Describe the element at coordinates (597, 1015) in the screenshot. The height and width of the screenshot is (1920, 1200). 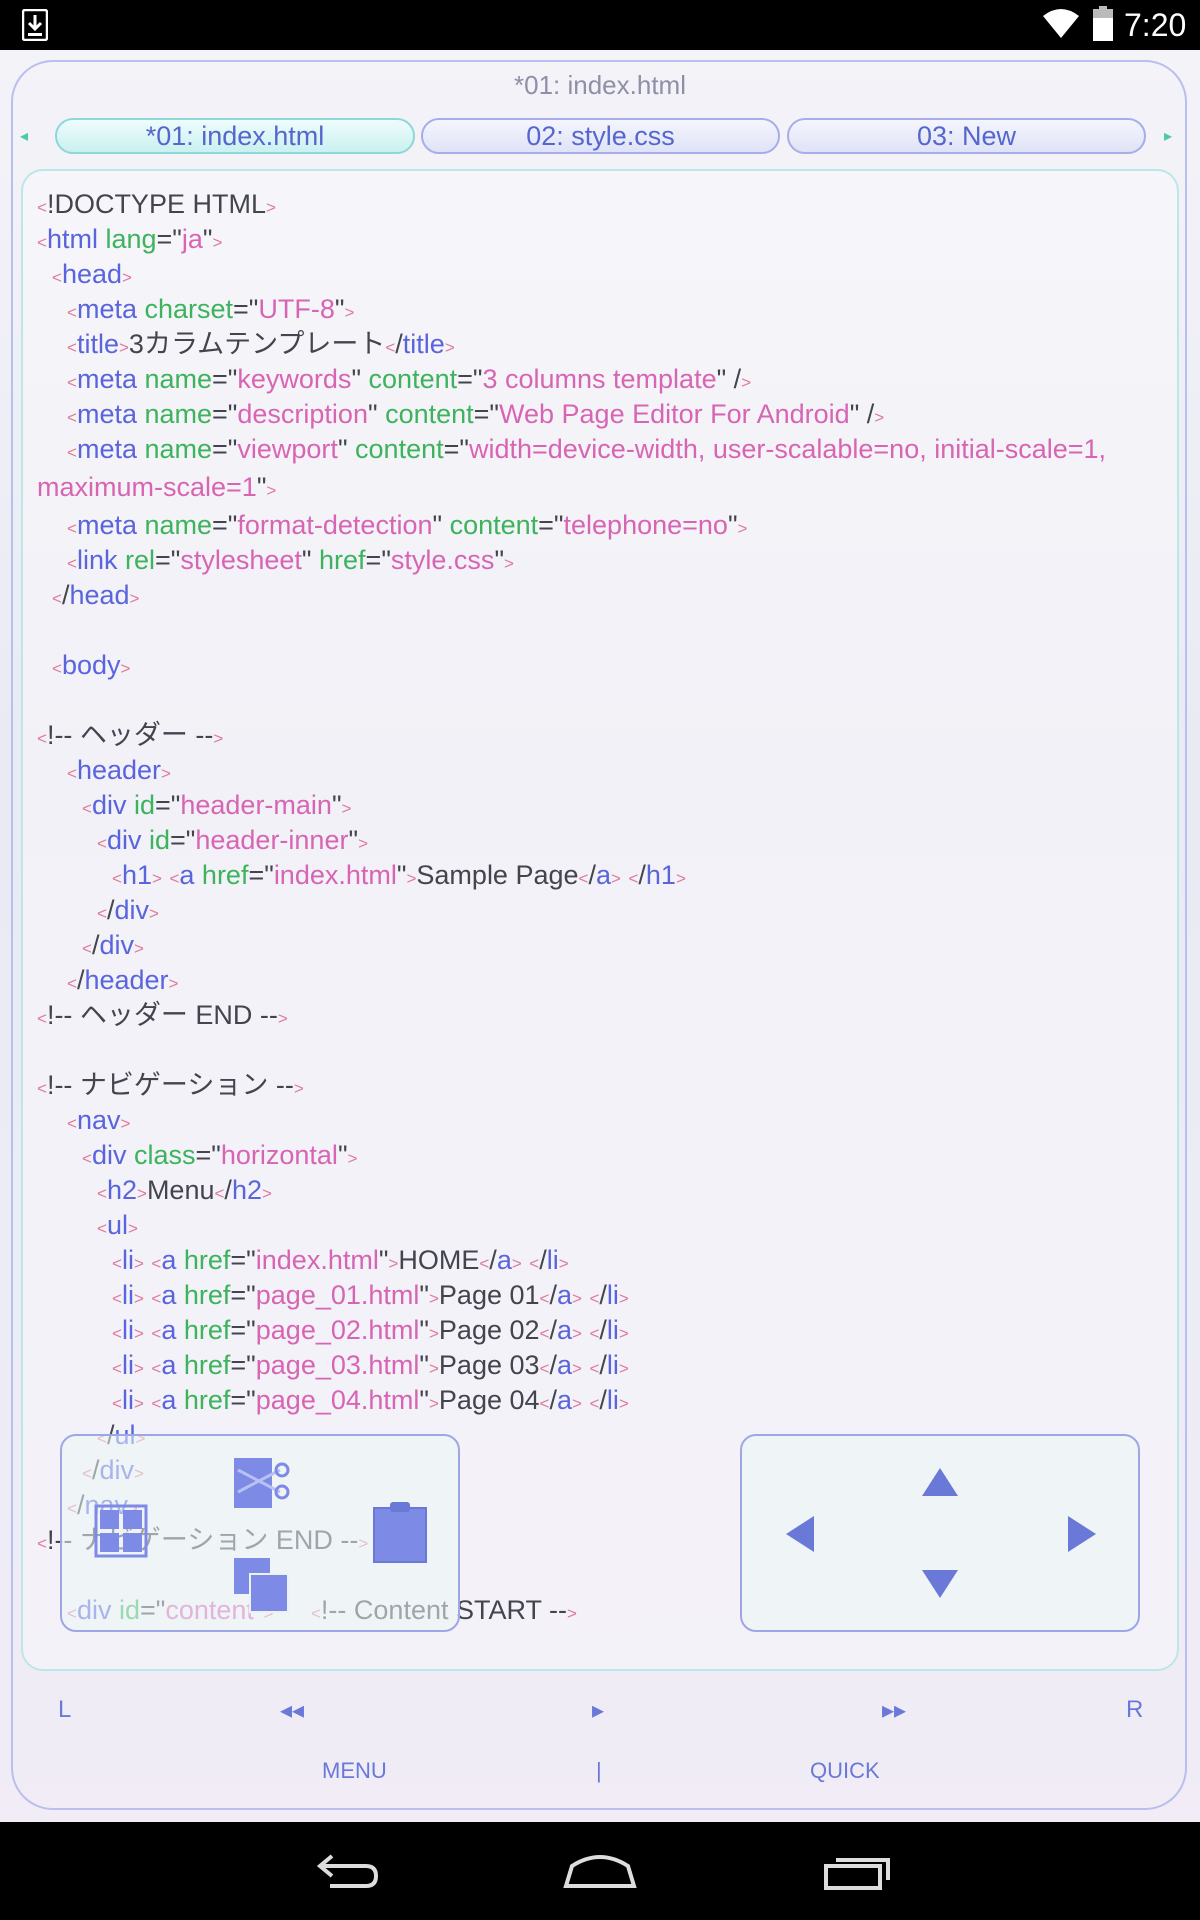
I see `code-line: <!-- ヘッダー END -->` at that location.